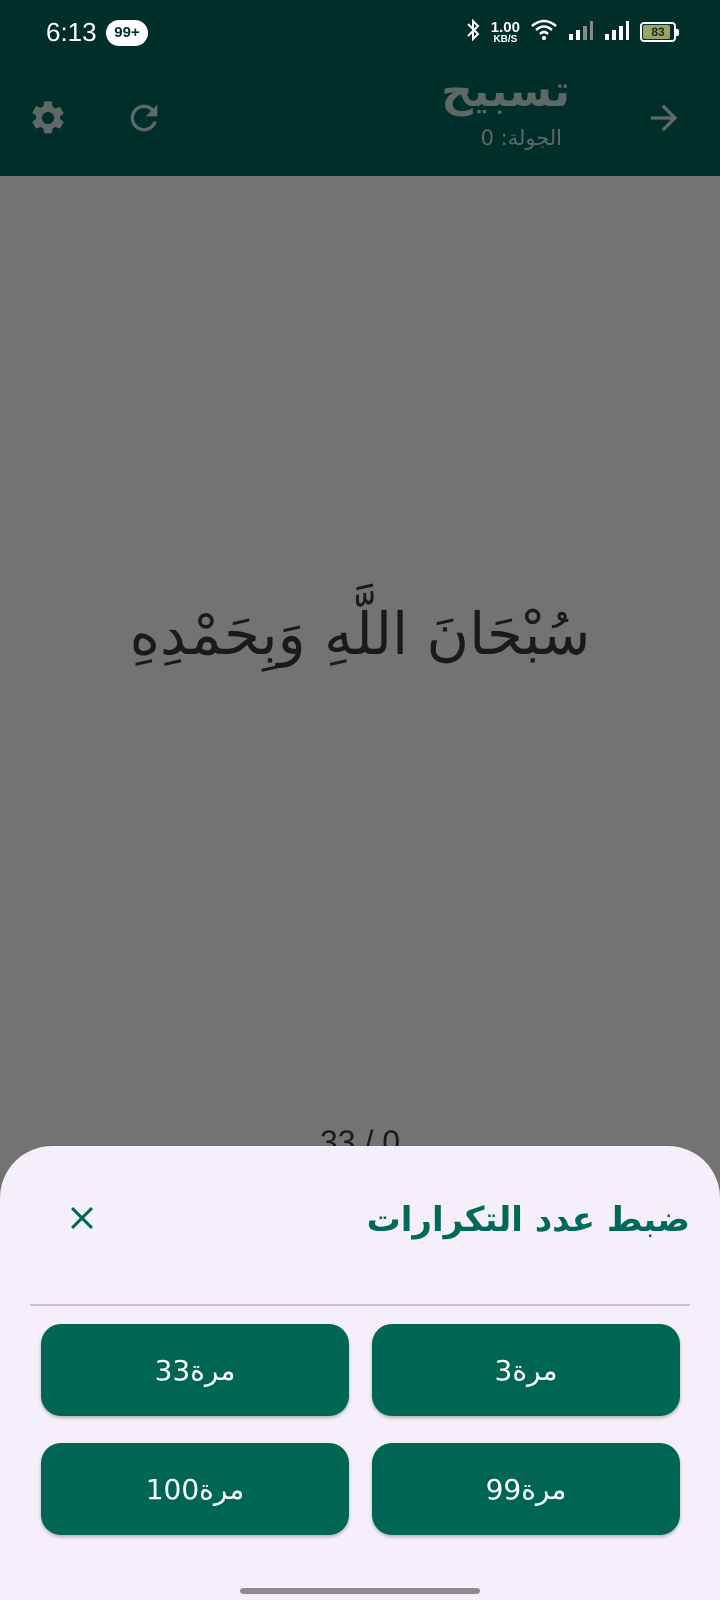 The height and width of the screenshot is (1600, 720). I want to click on net-speed-unit: KB/S, so click(505, 39).